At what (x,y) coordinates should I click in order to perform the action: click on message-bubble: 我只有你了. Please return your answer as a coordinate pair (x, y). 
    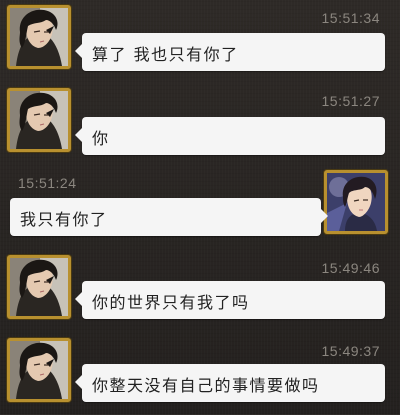
    Looking at the image, I should click on (169, 217).